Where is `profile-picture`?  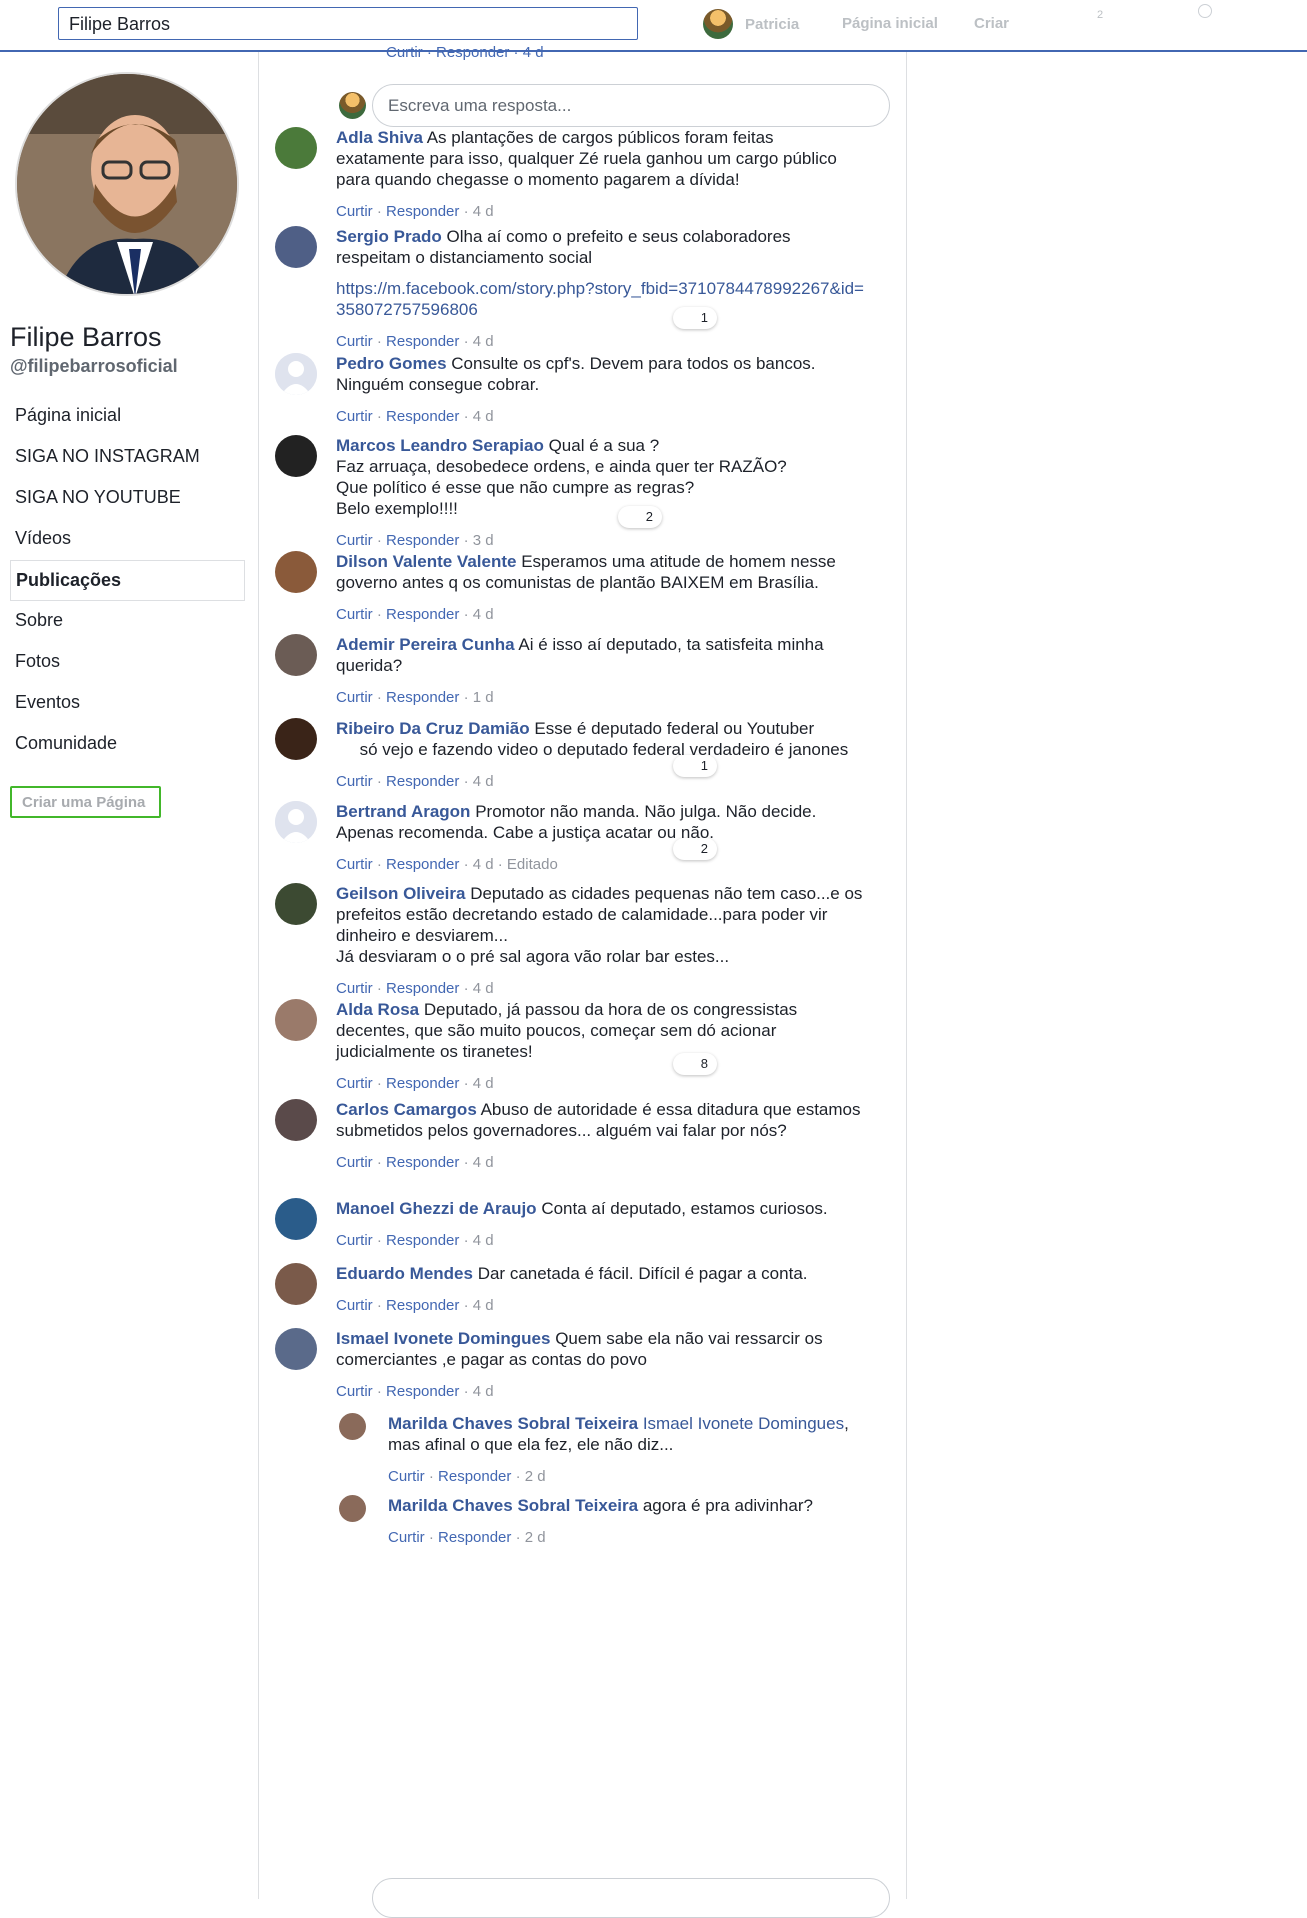 profile-picture is located at coordinates (127, 184).